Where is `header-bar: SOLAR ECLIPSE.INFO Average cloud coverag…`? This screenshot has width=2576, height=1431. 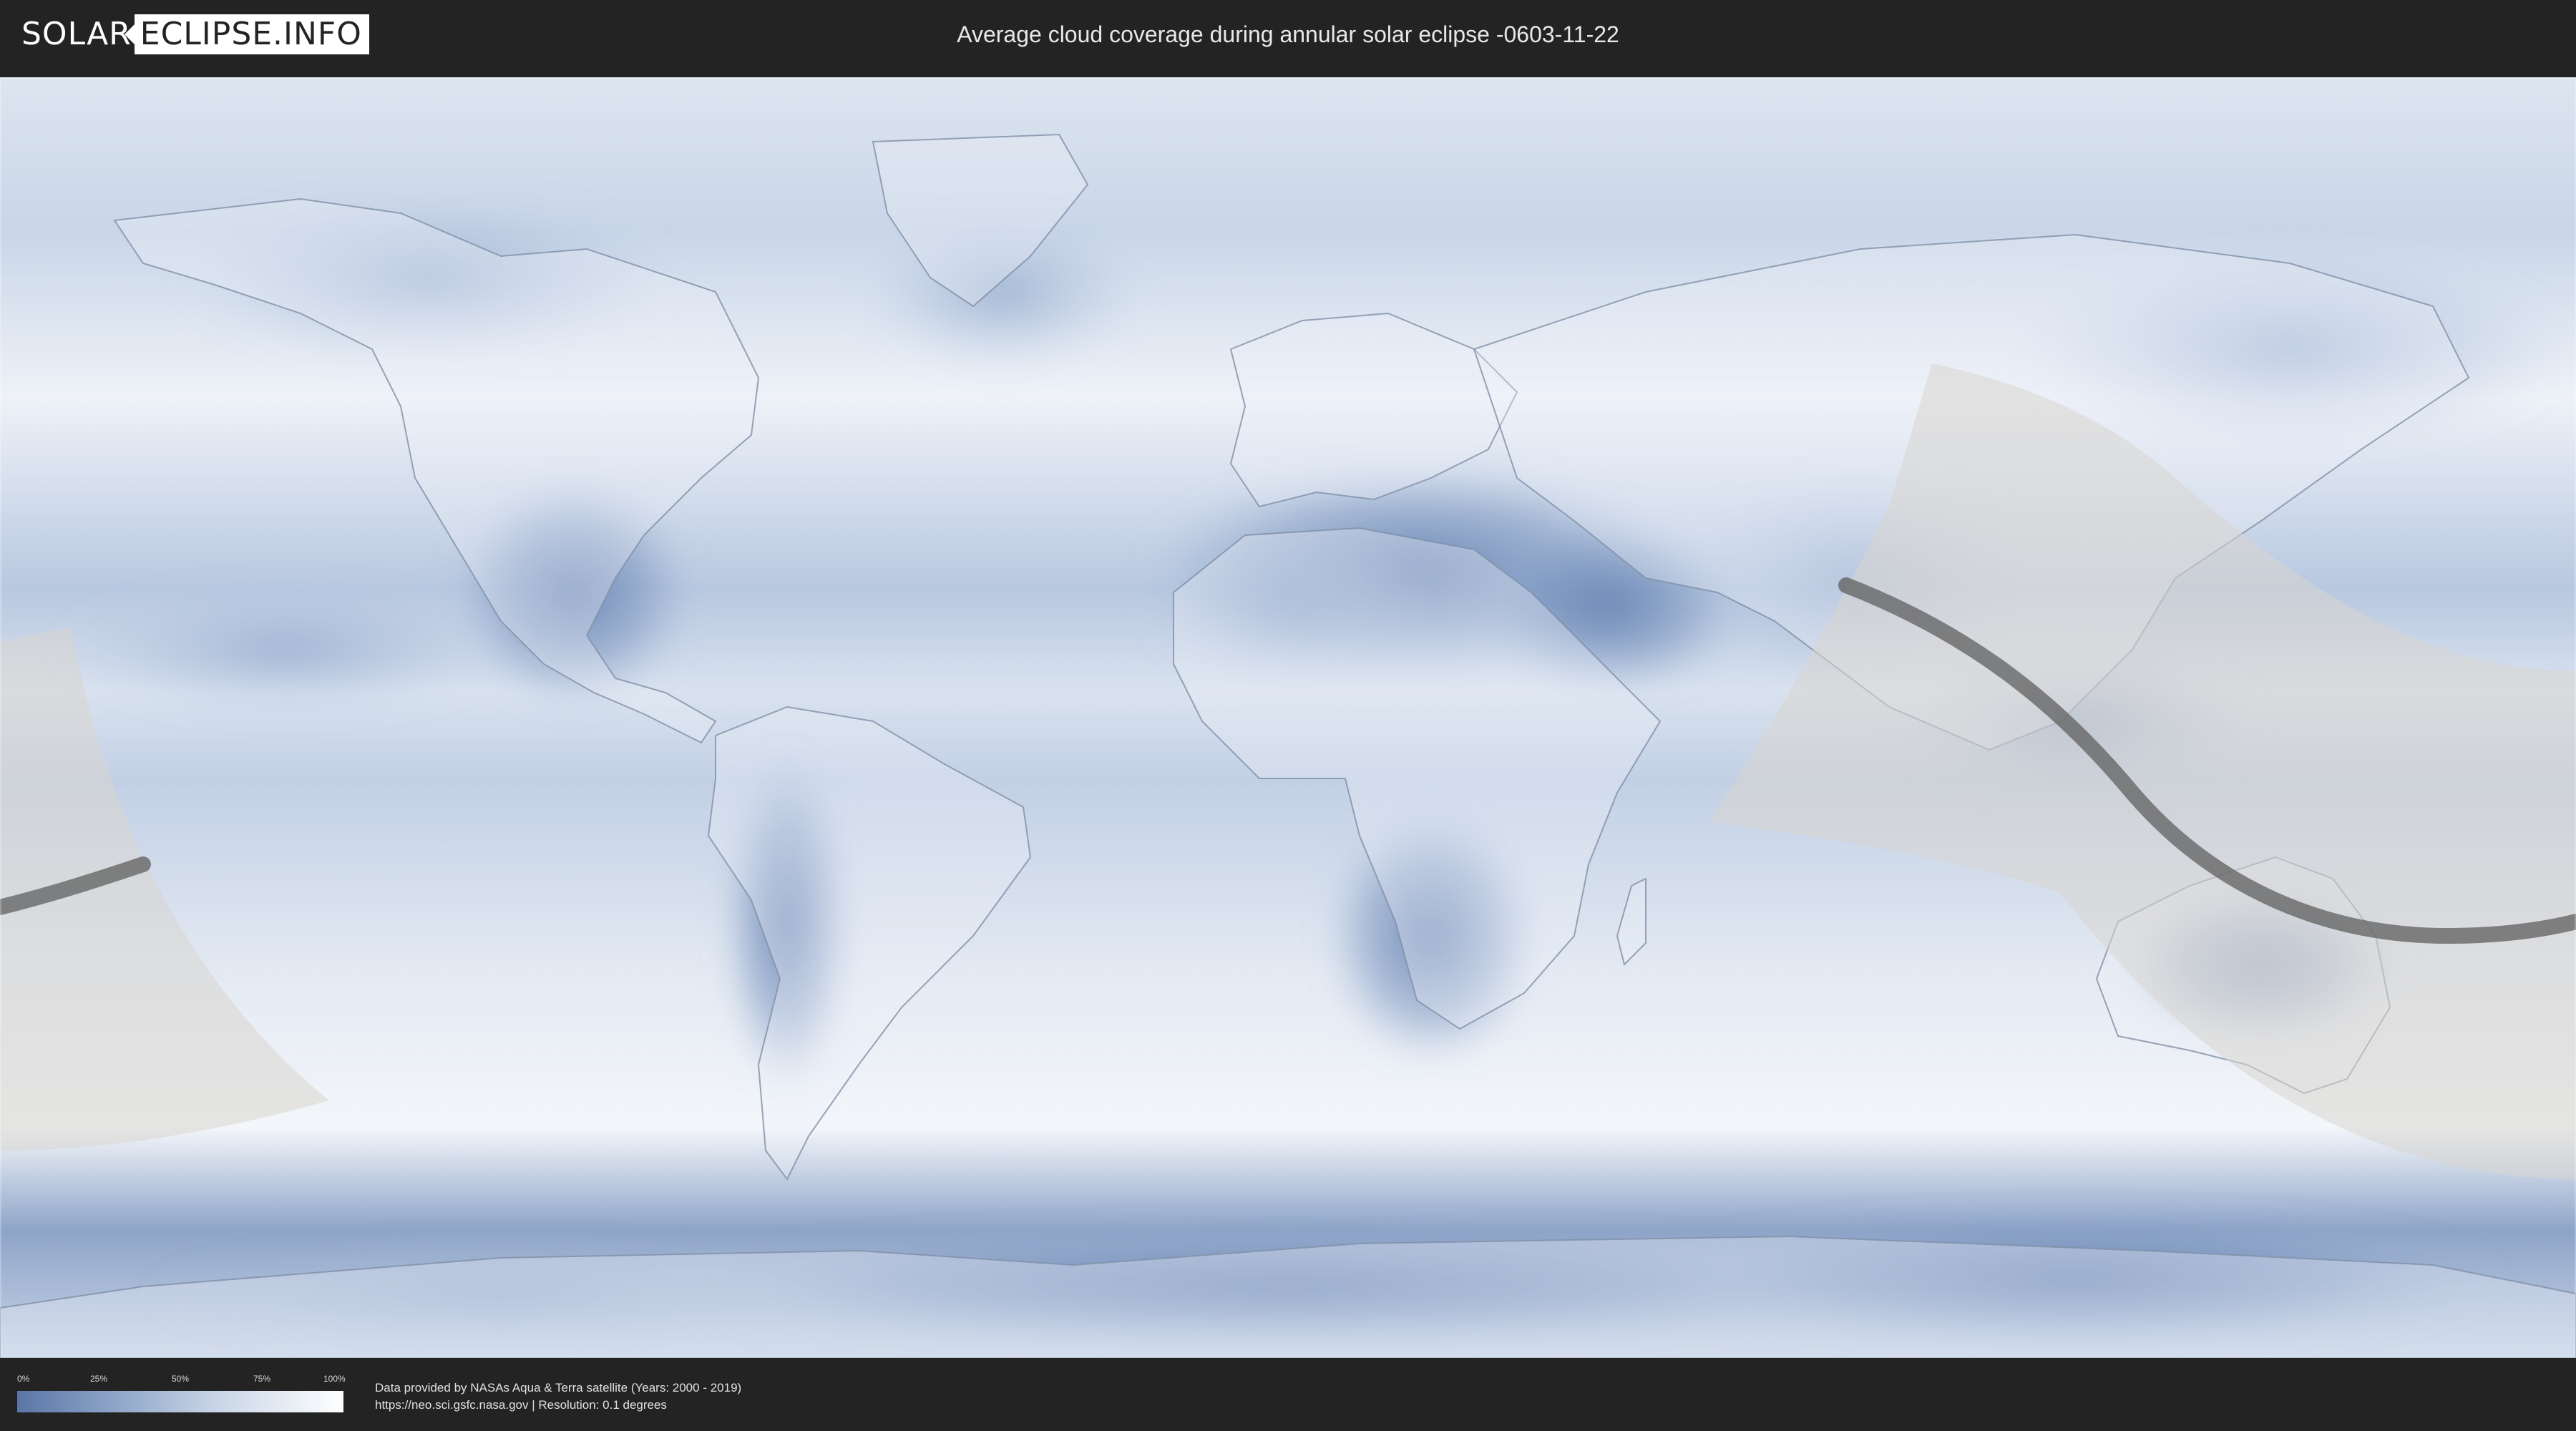 header-bar: SOLAR ECLIPSE.INFO Average cloud coverag… is located at coordinates (1288, 36).